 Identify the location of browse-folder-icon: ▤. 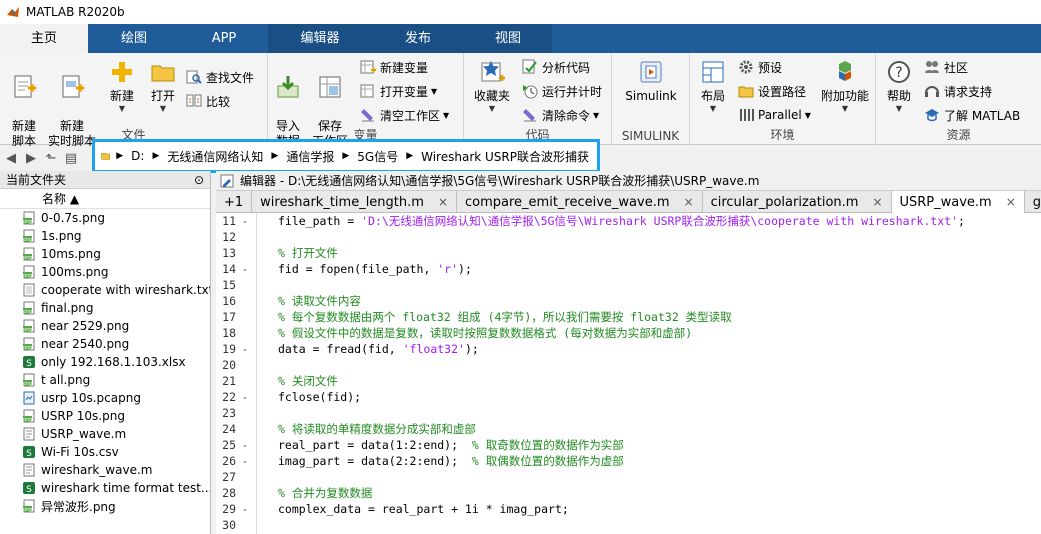
(71, 158).